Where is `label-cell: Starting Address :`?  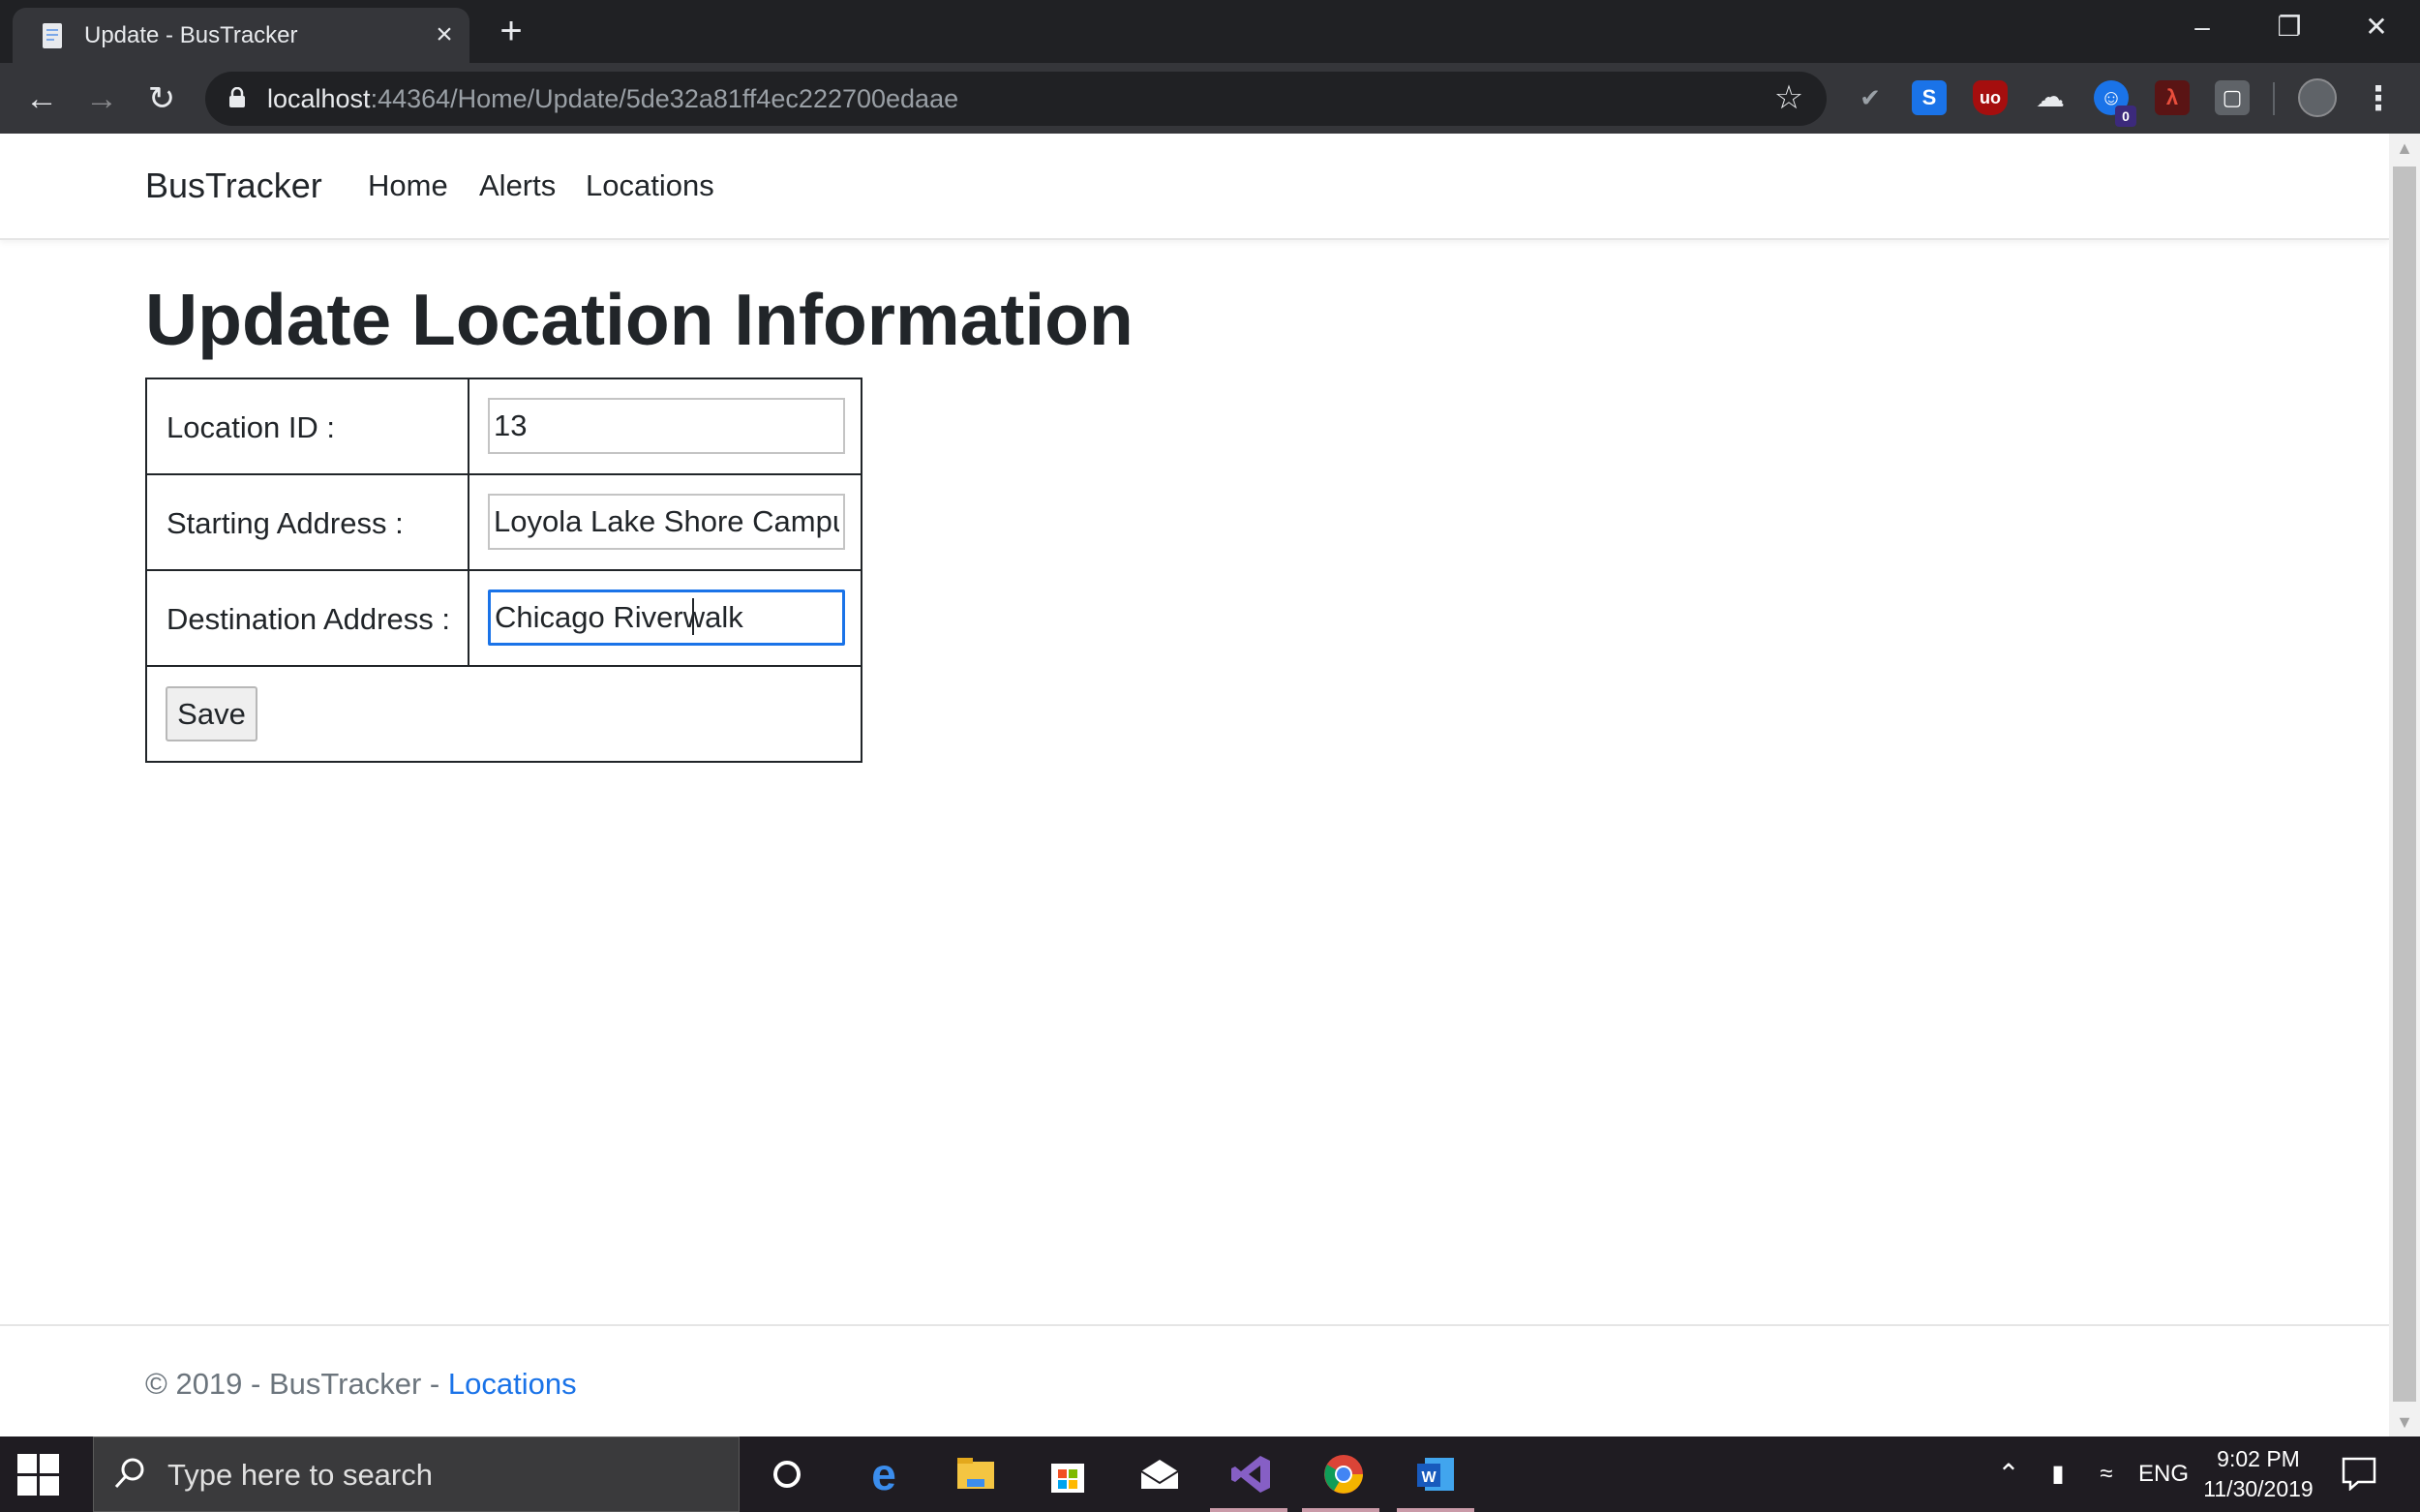
label-cell: Starting Address : is located at coordinates (308, 522).